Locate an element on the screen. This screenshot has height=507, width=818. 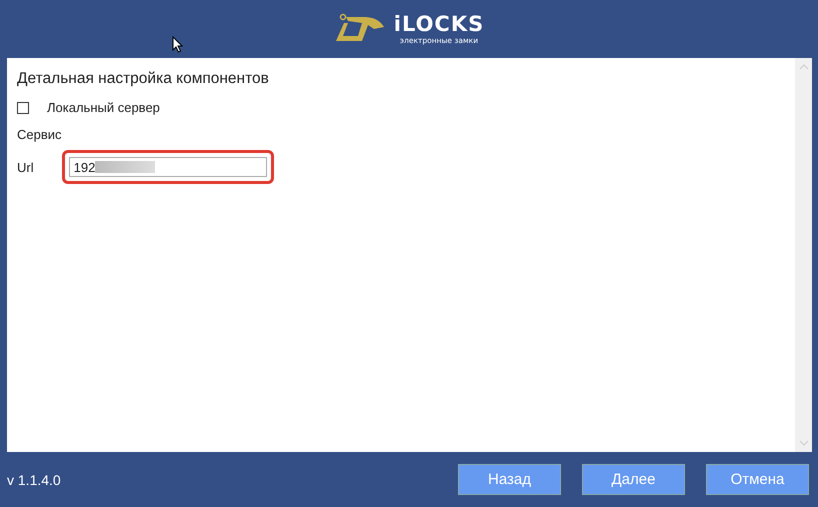
footer-button: Далее is located at coordinates (633, 479).